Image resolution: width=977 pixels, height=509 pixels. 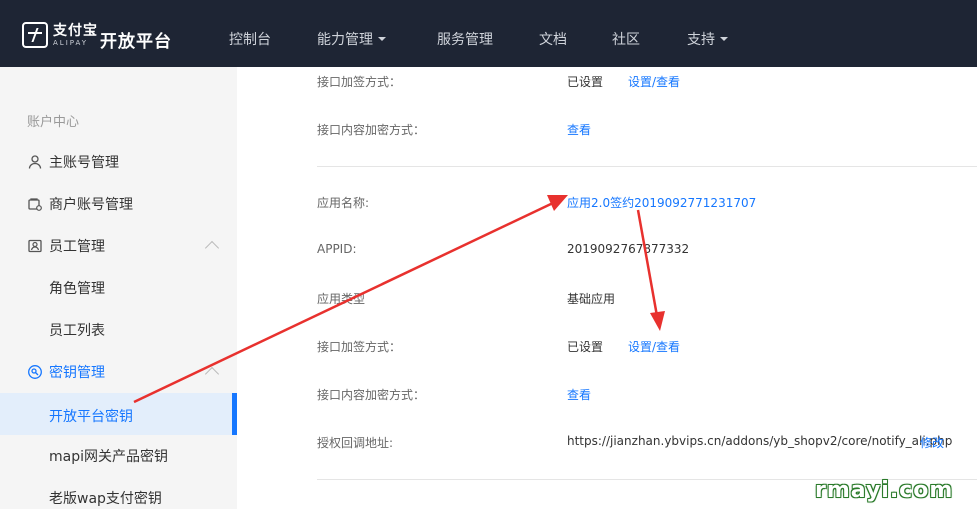 I want to click on sidebar-item-legacy-wap-key: 老版wap支付密钥, so click(x=105, y=498).